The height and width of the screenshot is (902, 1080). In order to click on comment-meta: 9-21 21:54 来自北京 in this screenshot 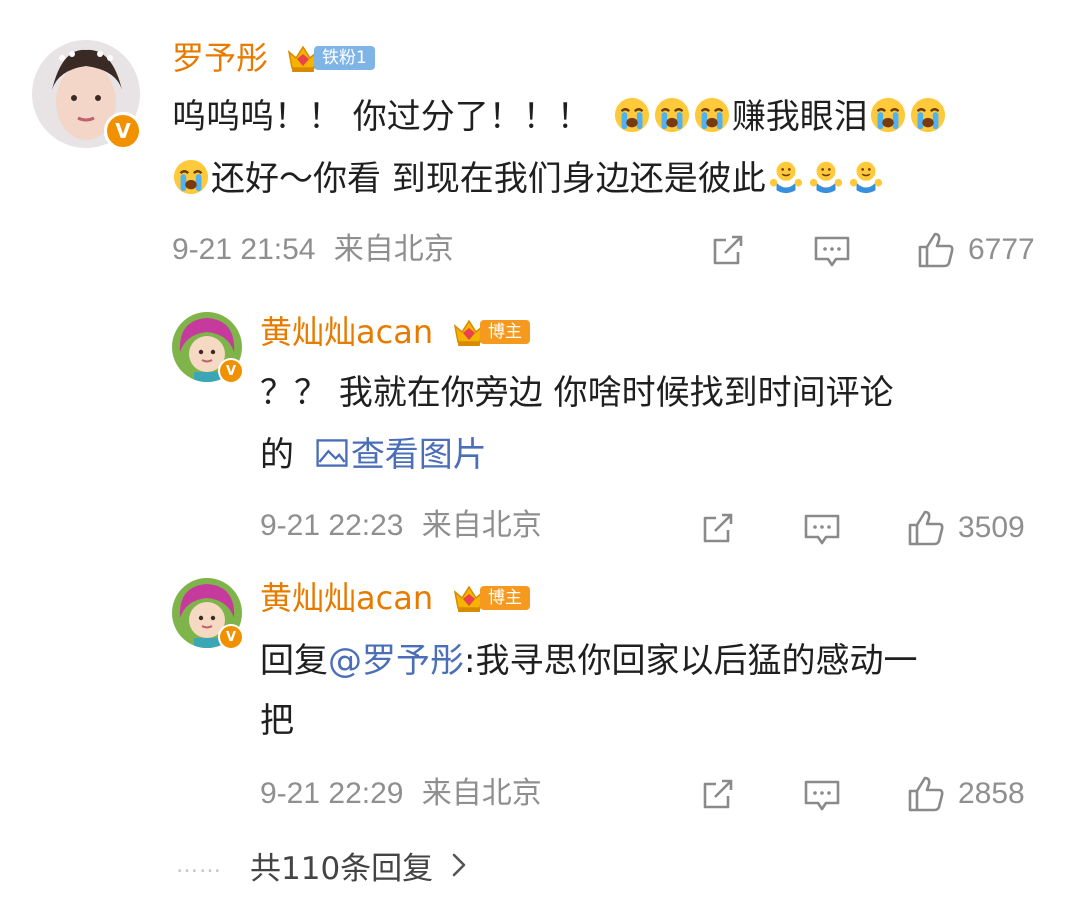, I will do `click(313, 250)`.